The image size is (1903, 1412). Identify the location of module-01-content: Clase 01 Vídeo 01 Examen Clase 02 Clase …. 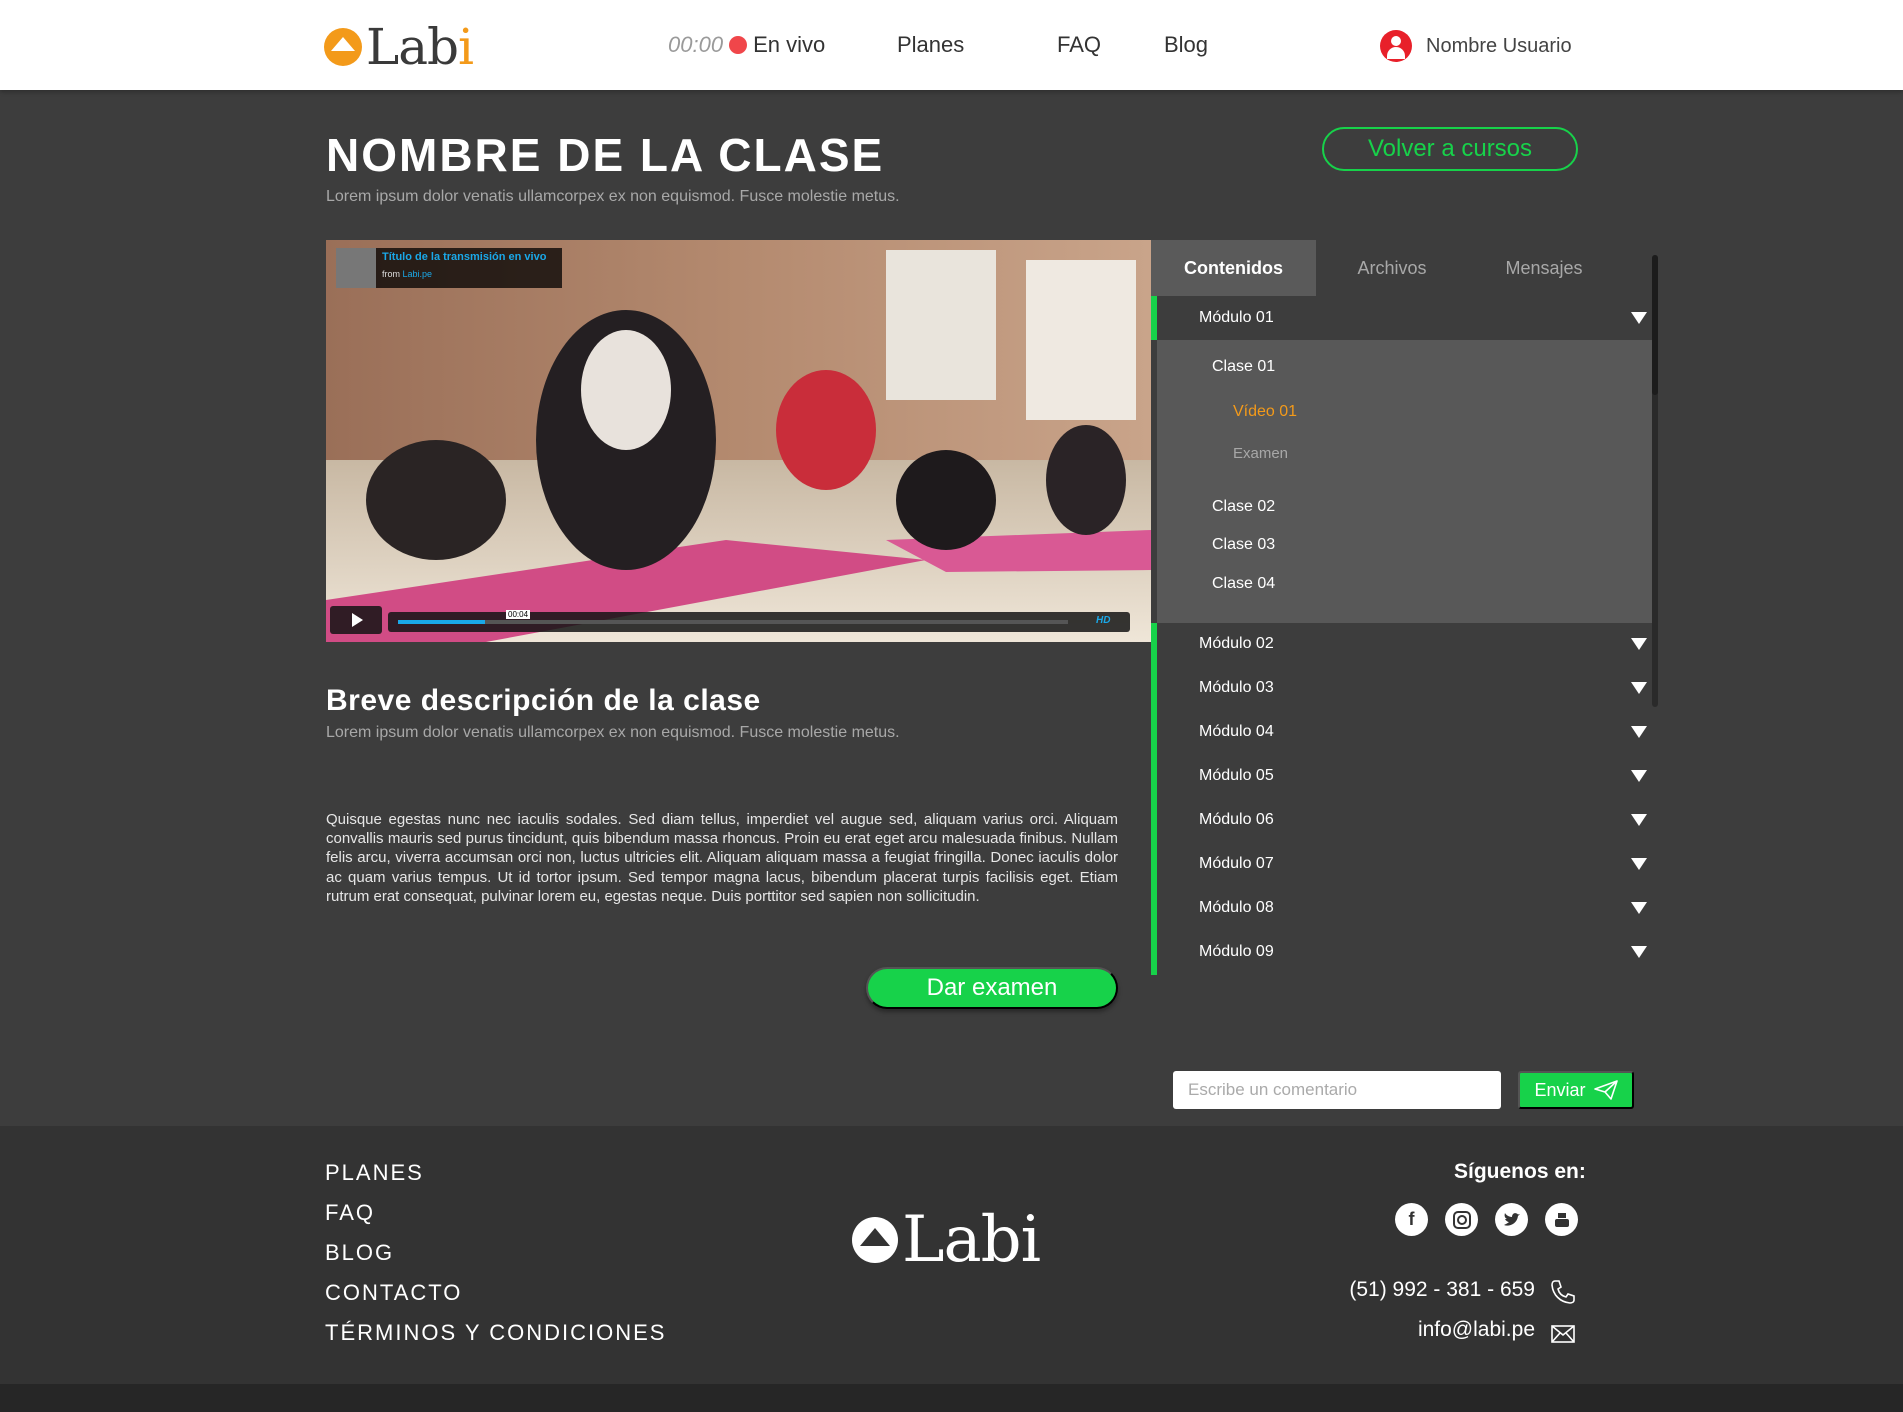
(1404, 481).